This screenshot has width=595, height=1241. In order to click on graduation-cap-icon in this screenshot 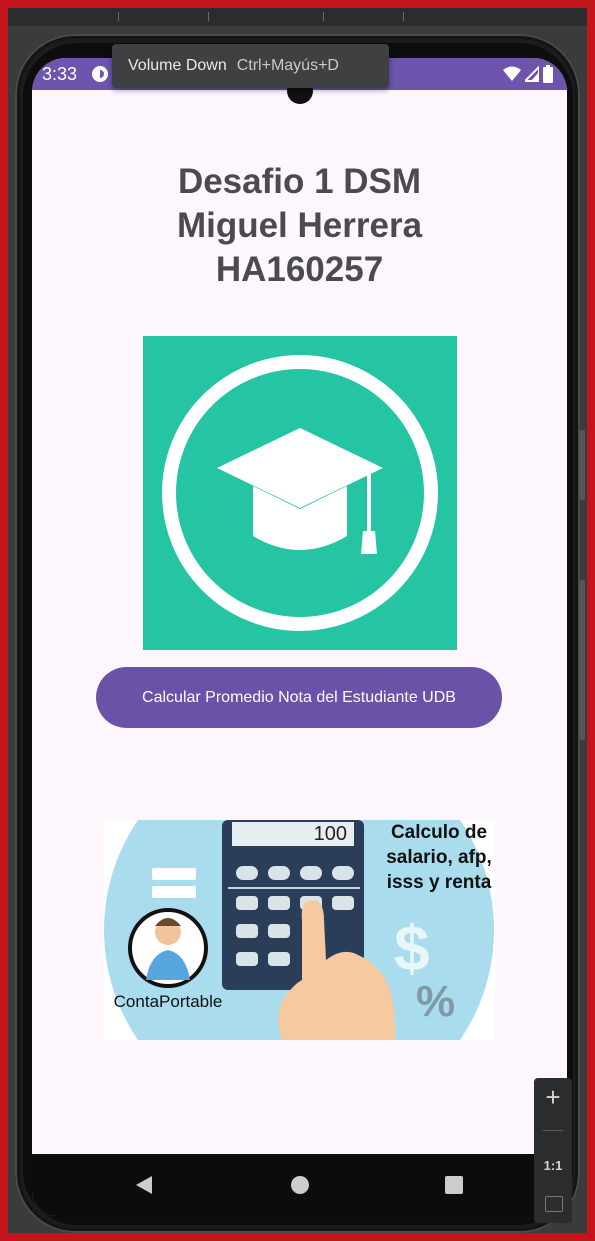, I will do `click(300, 493)`.